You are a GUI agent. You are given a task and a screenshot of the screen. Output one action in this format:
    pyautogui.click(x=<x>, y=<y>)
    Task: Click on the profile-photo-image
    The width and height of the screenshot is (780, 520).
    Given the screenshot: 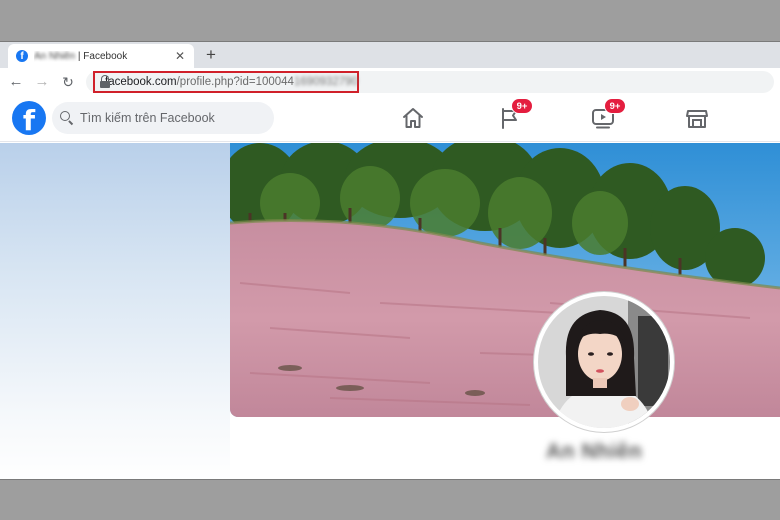 What is the action you would take?
    pyautogui.click(x=604, y=362)
    